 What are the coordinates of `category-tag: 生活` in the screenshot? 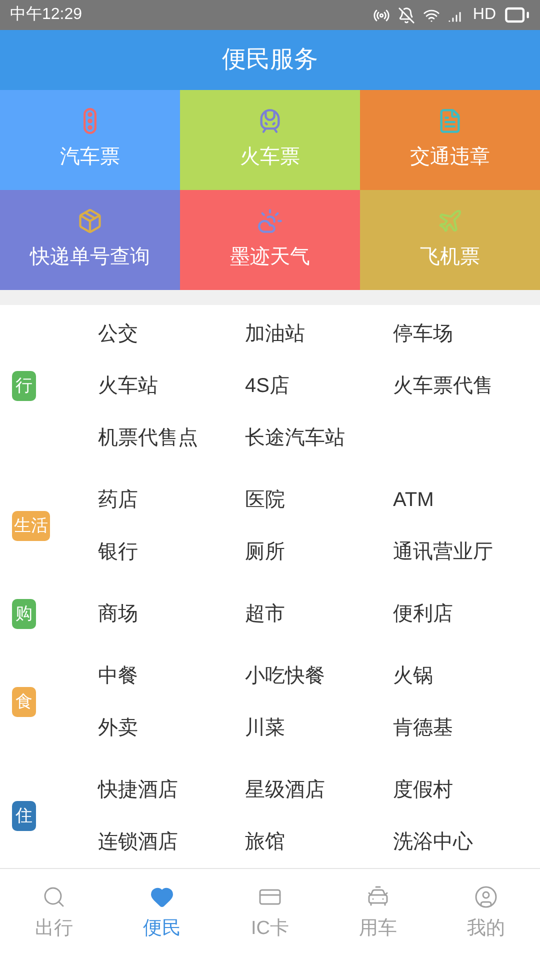 It's located at (31, 526).